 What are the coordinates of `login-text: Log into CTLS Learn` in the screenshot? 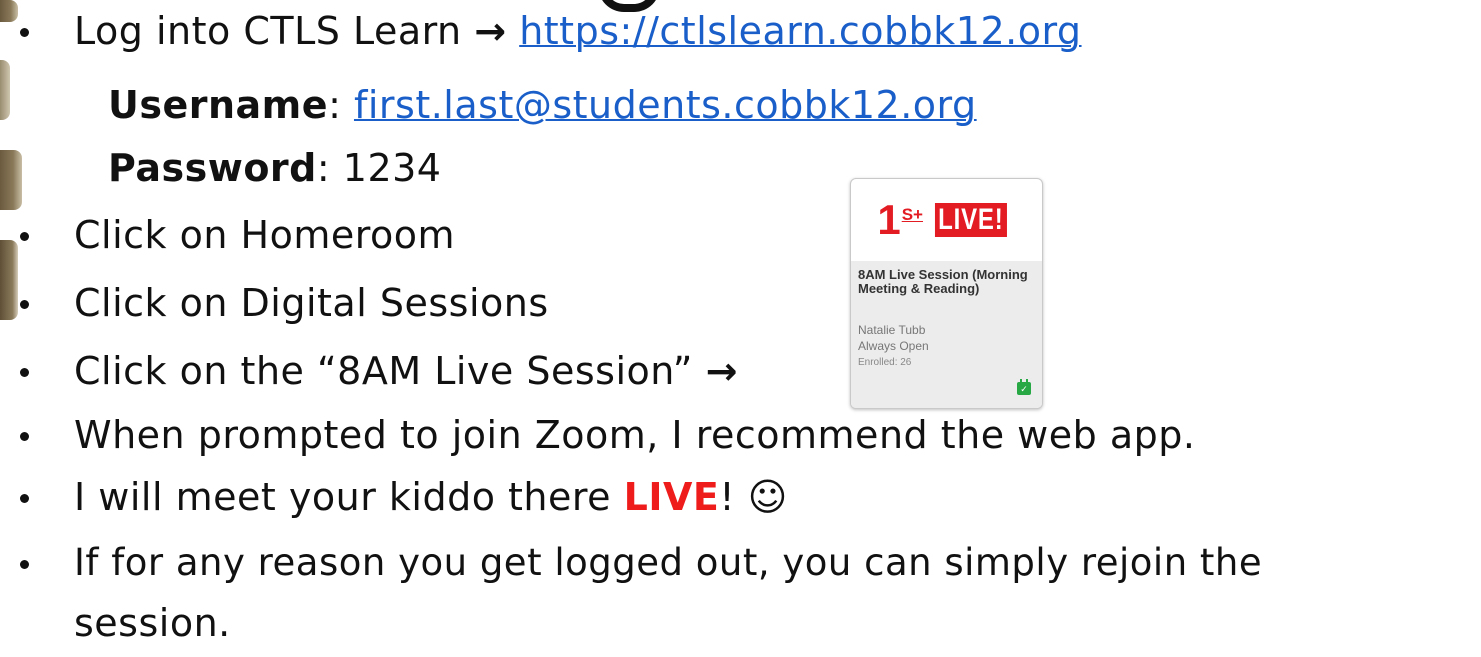 It's located at (268, 31).